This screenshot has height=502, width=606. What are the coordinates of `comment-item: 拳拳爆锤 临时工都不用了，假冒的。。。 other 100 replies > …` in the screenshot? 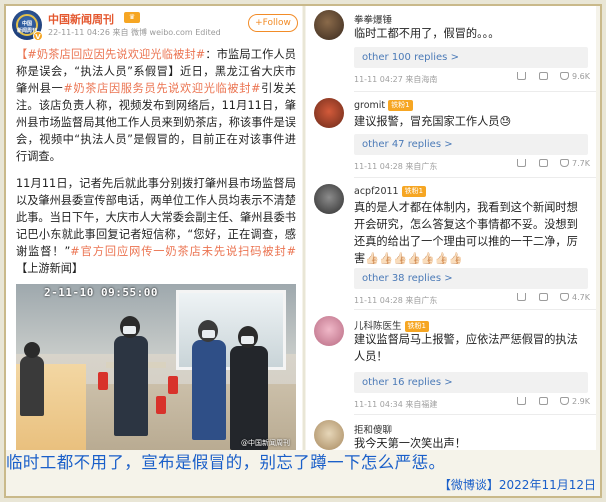 It's located at (451, 50).